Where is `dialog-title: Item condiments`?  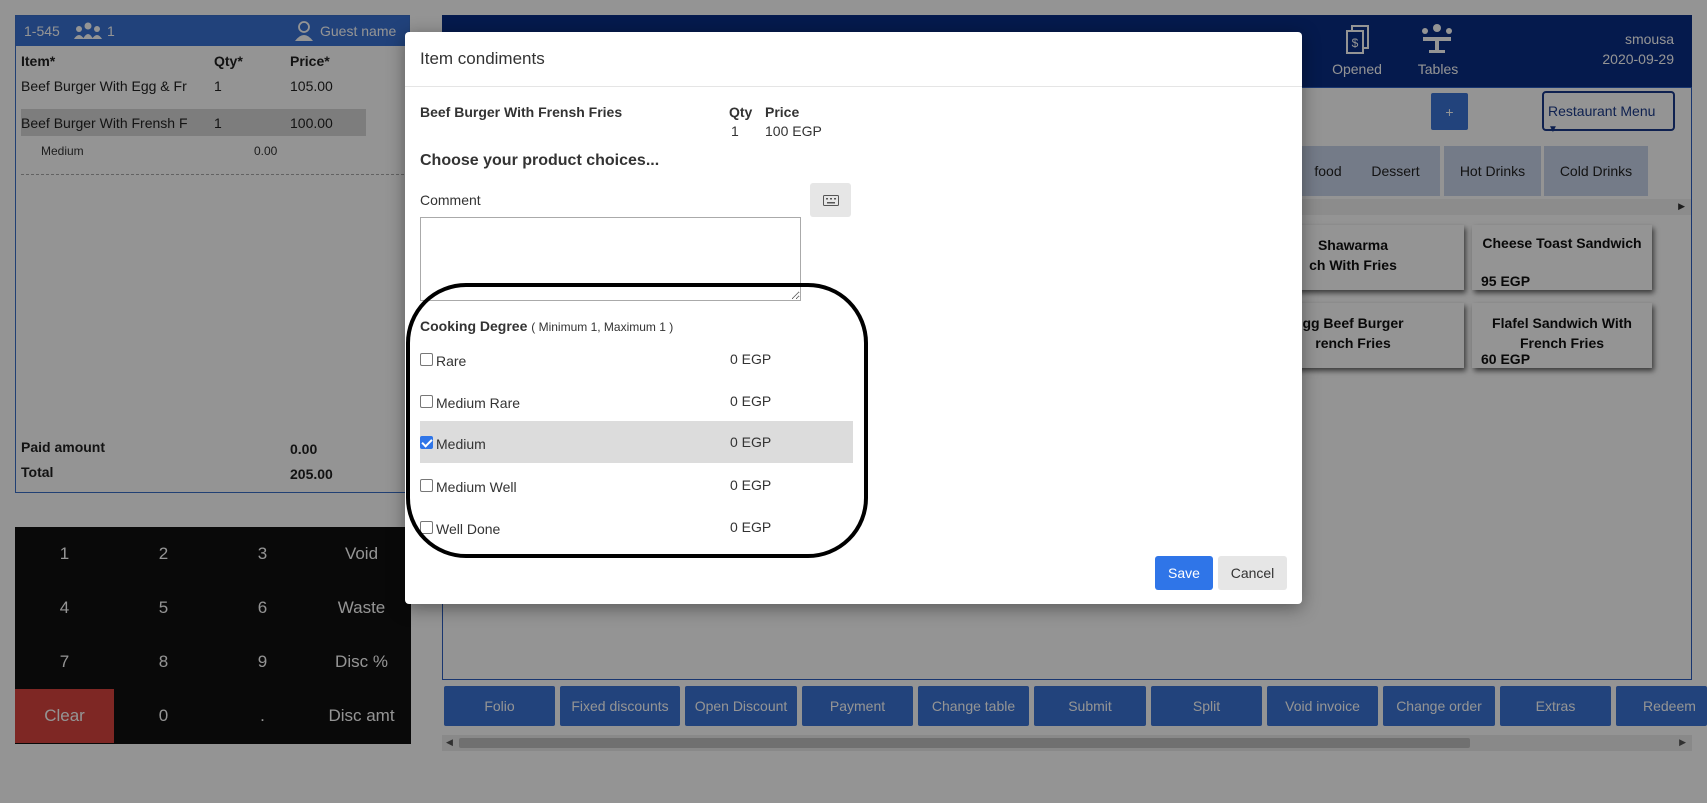
dialog-title: Item condiments is located at coordinates (482, 58).